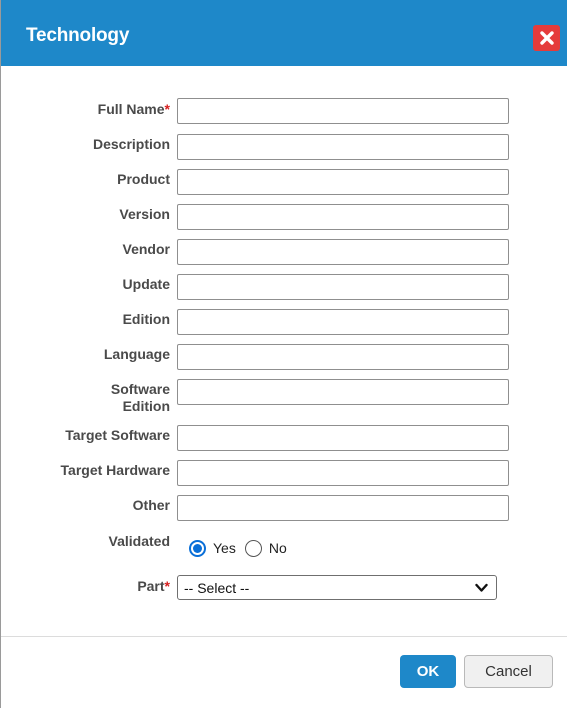 The width and height of the screenshot is (567, 708). What do you see at coordinates (78, 35) in the screenshot?
I see `dialog-title: Technology` at bounding box center [78, 35].